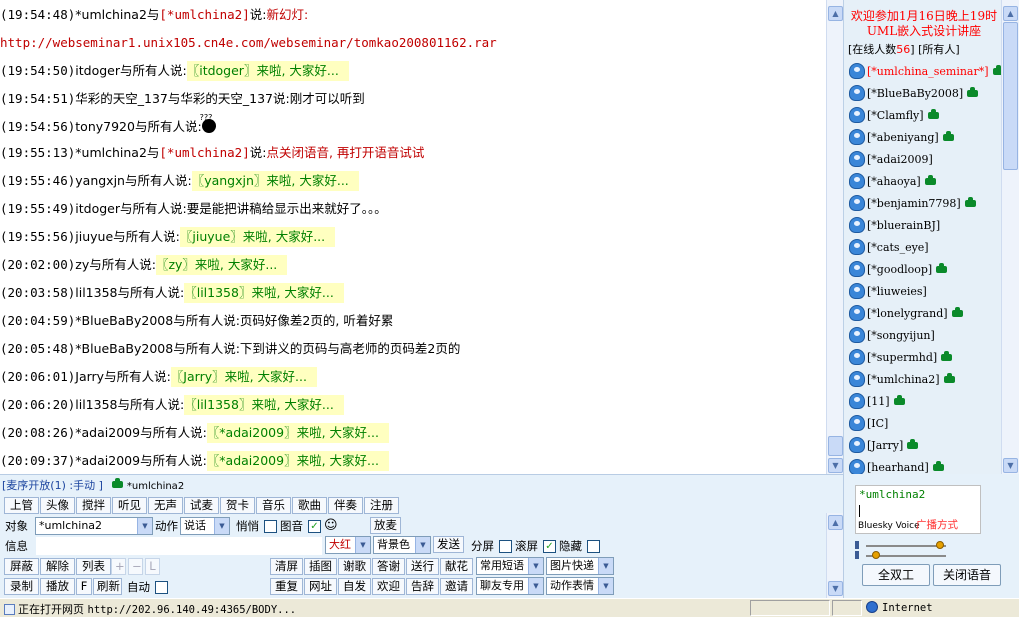  What do you see at coordinates (135, 566) in the screenshot?
I see `minus-icon: −` at bounding box center [135, 566].